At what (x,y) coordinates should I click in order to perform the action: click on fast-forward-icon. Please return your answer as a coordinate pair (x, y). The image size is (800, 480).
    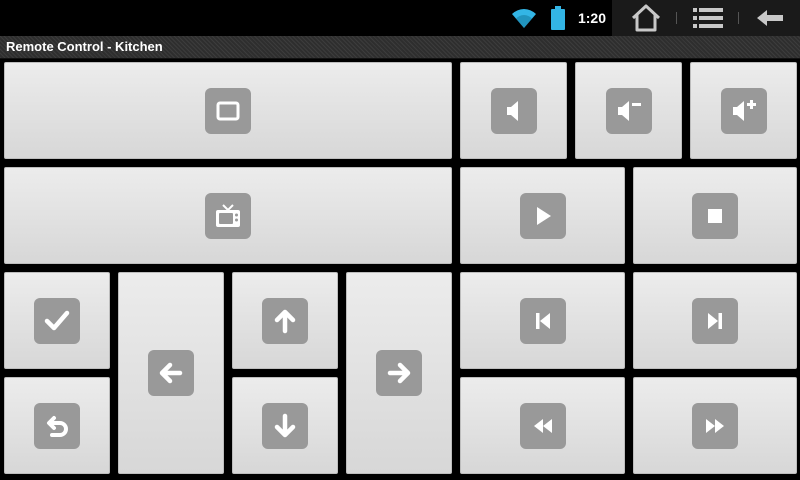
    Looking at the image, I should click on (715, 425).